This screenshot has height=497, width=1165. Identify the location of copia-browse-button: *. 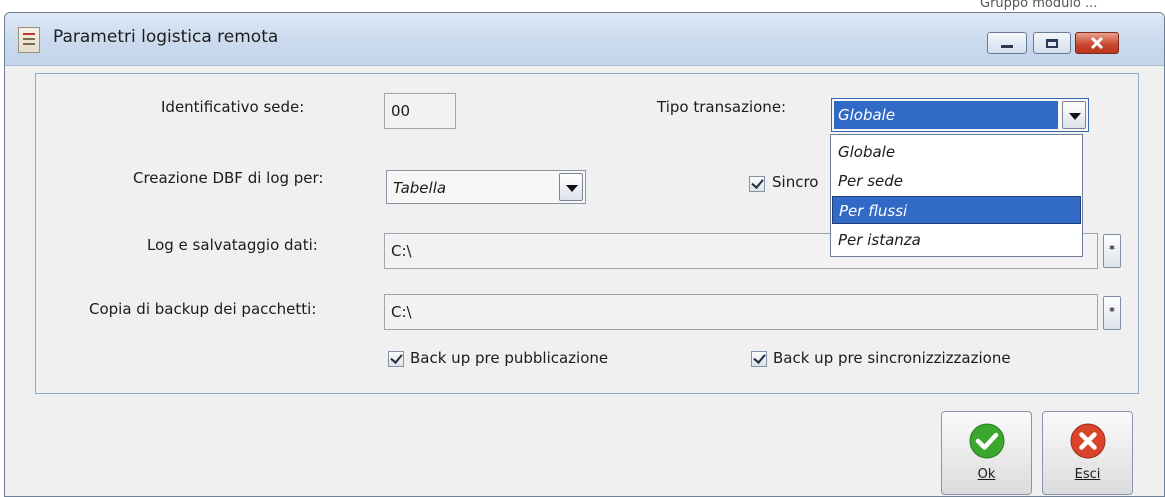
(1112, 313).